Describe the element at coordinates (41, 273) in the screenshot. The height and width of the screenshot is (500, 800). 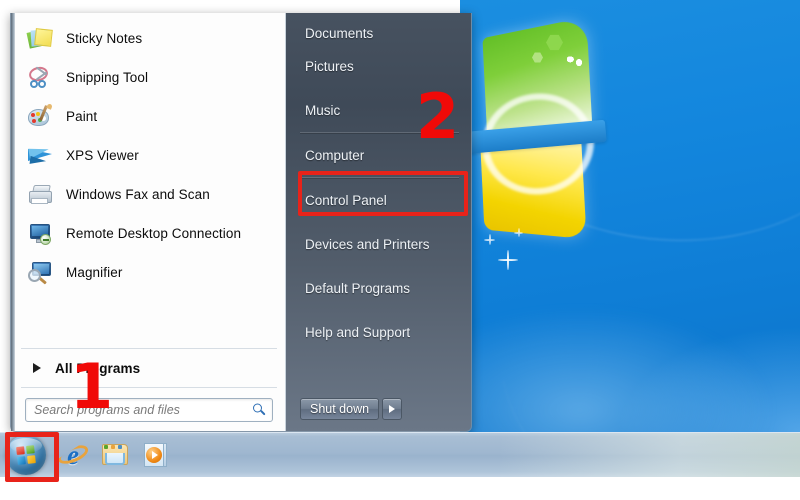
I see `magnifier-icon` at that location.